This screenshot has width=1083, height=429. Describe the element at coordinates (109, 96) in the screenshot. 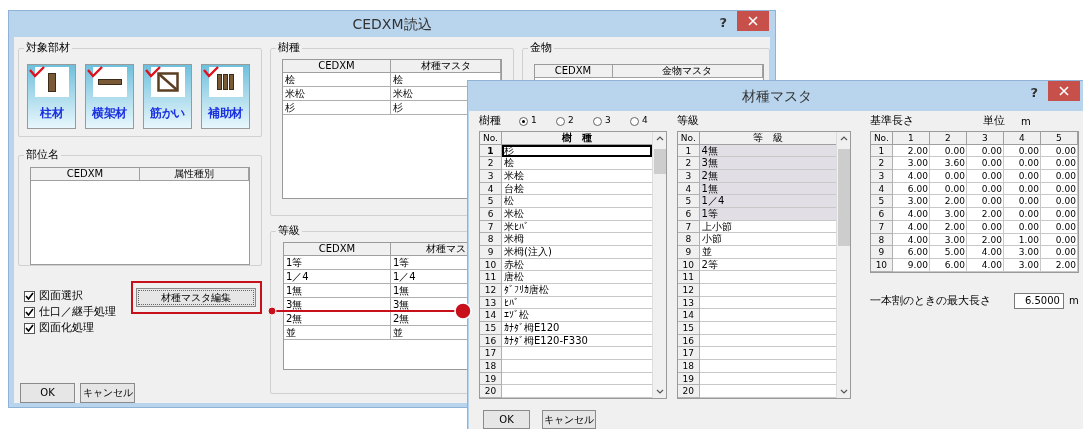

I see `member-toggle: 横架材` at that location.